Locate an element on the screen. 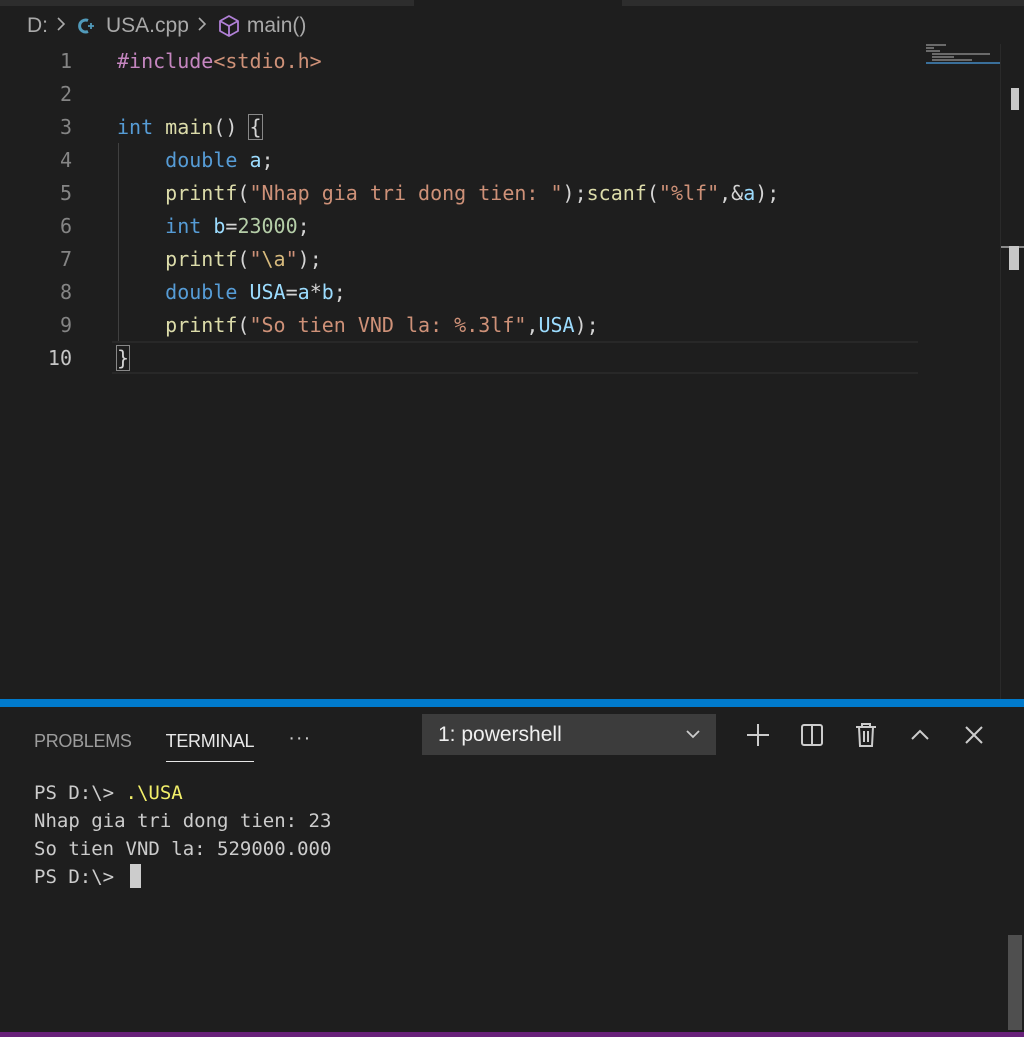 The width and height of the screenshot is (1024, 1037). terminal-select-value: 1: powershell is located at coordinates (500, 734).